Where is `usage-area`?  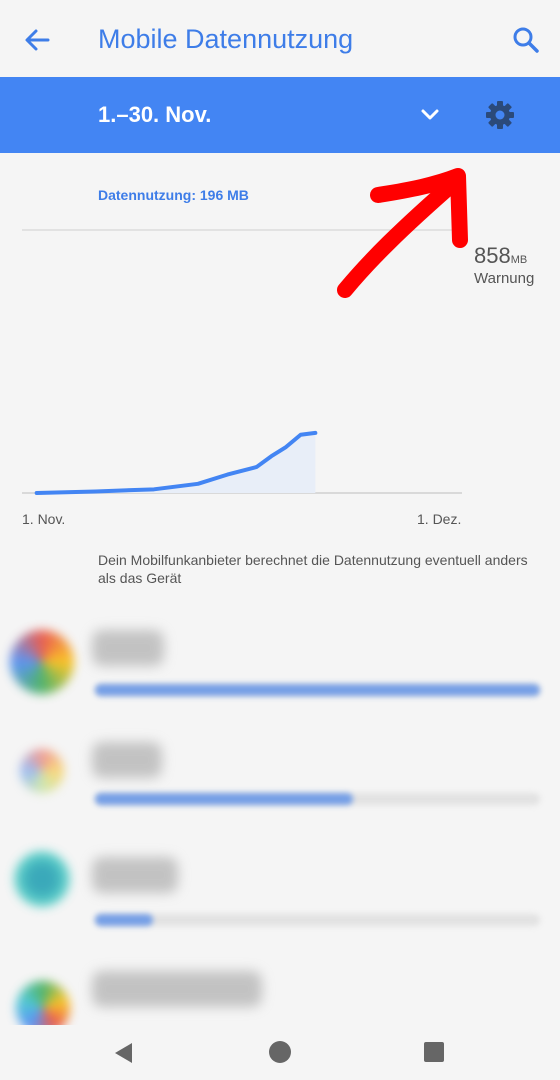 usage-area is located at coordinates (176, 462).